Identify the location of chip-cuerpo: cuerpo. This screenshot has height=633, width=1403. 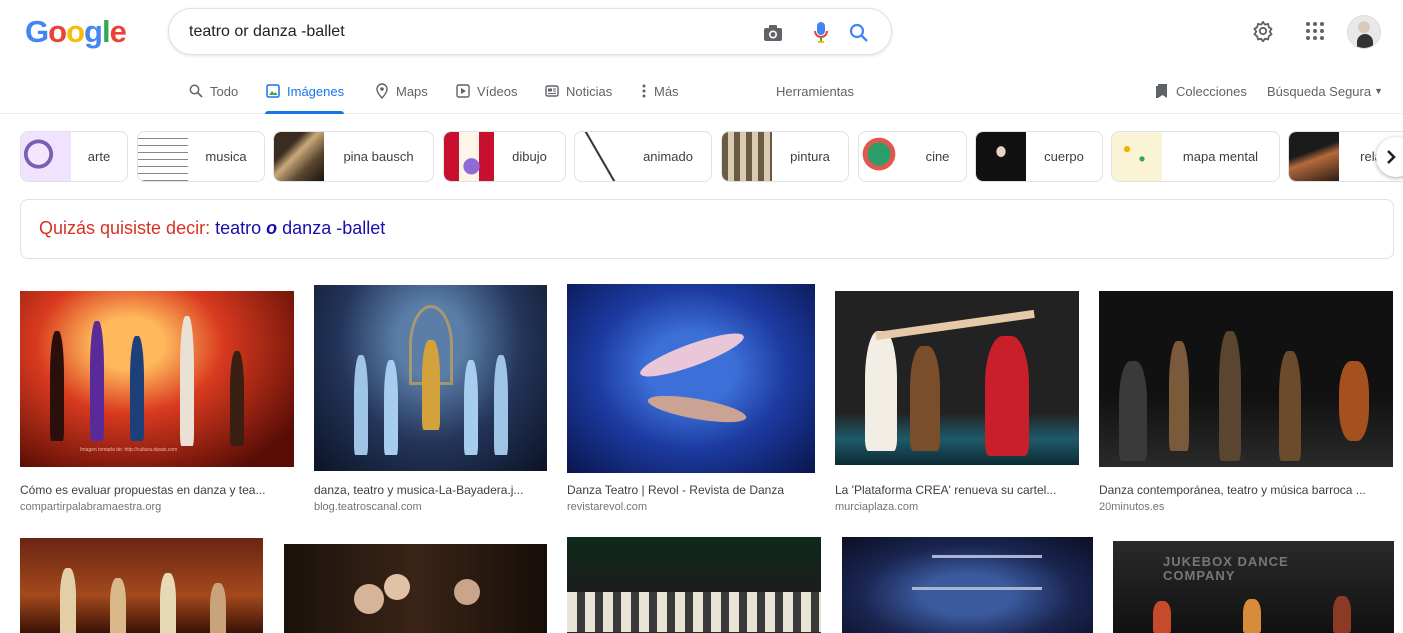
(1039, 156).